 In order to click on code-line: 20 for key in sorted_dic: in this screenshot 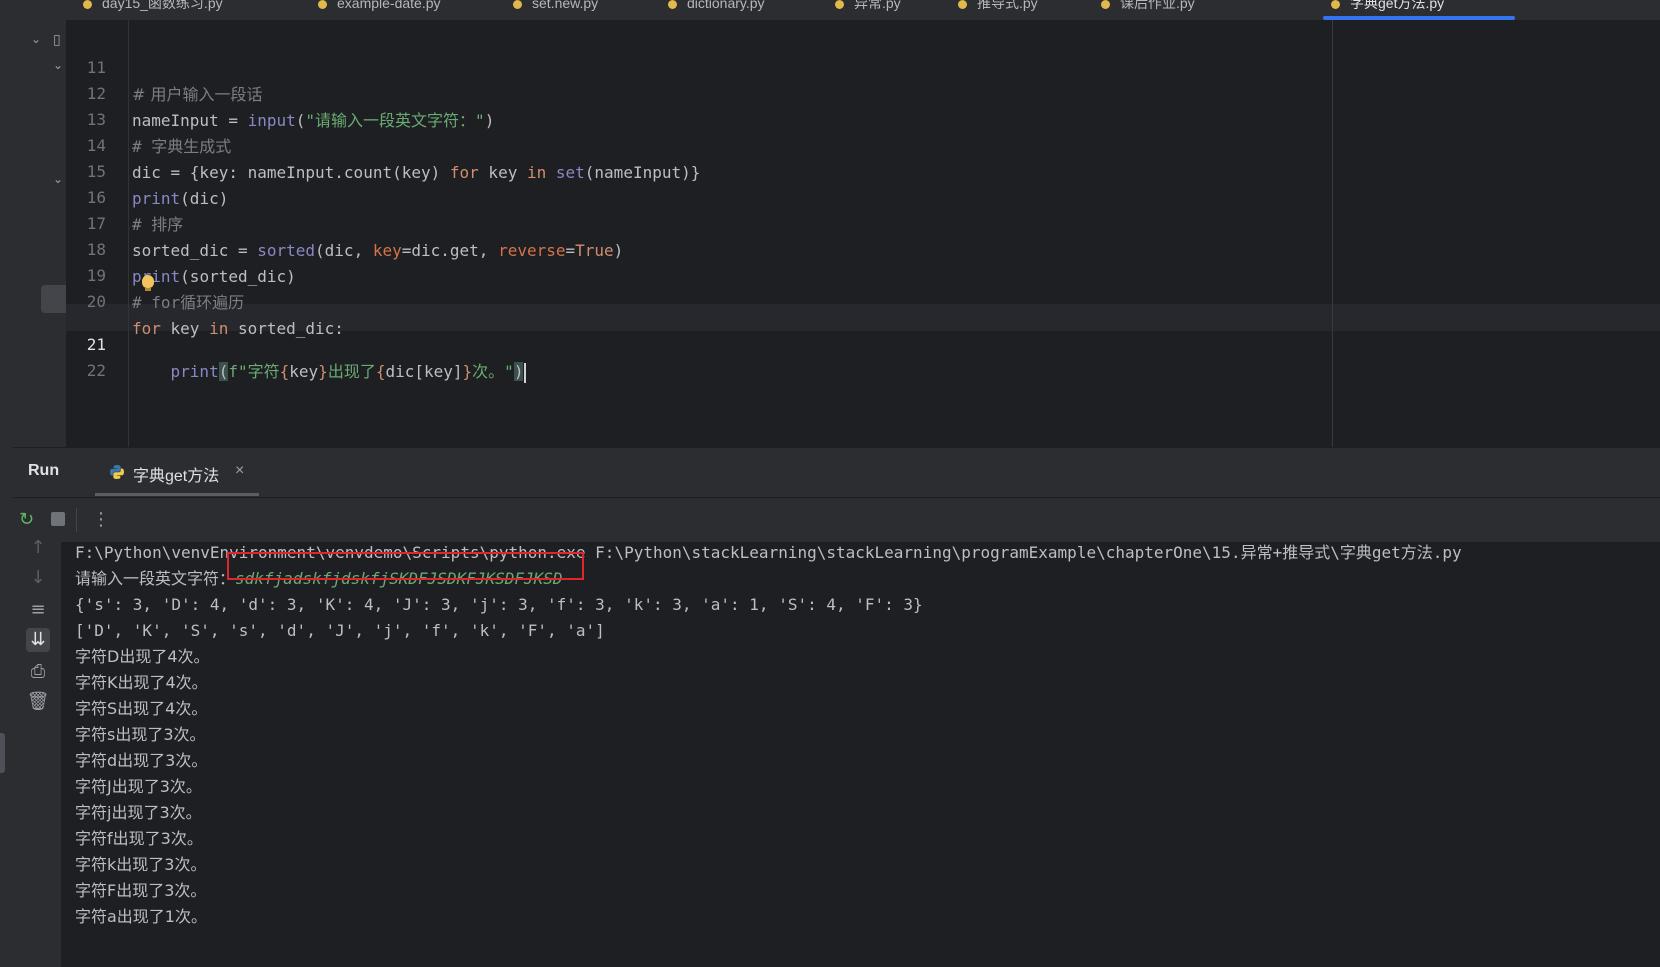, I will do `click(205, 299)`.